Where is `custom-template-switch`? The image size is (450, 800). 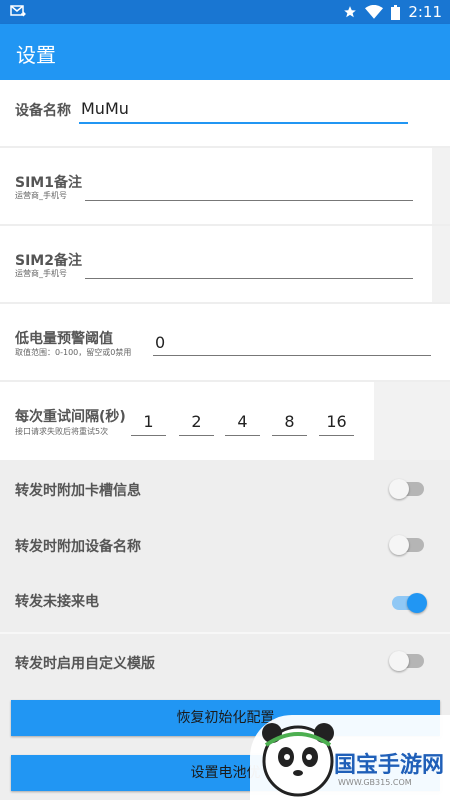 custom-template-switch is located at coordinates (406, 661).